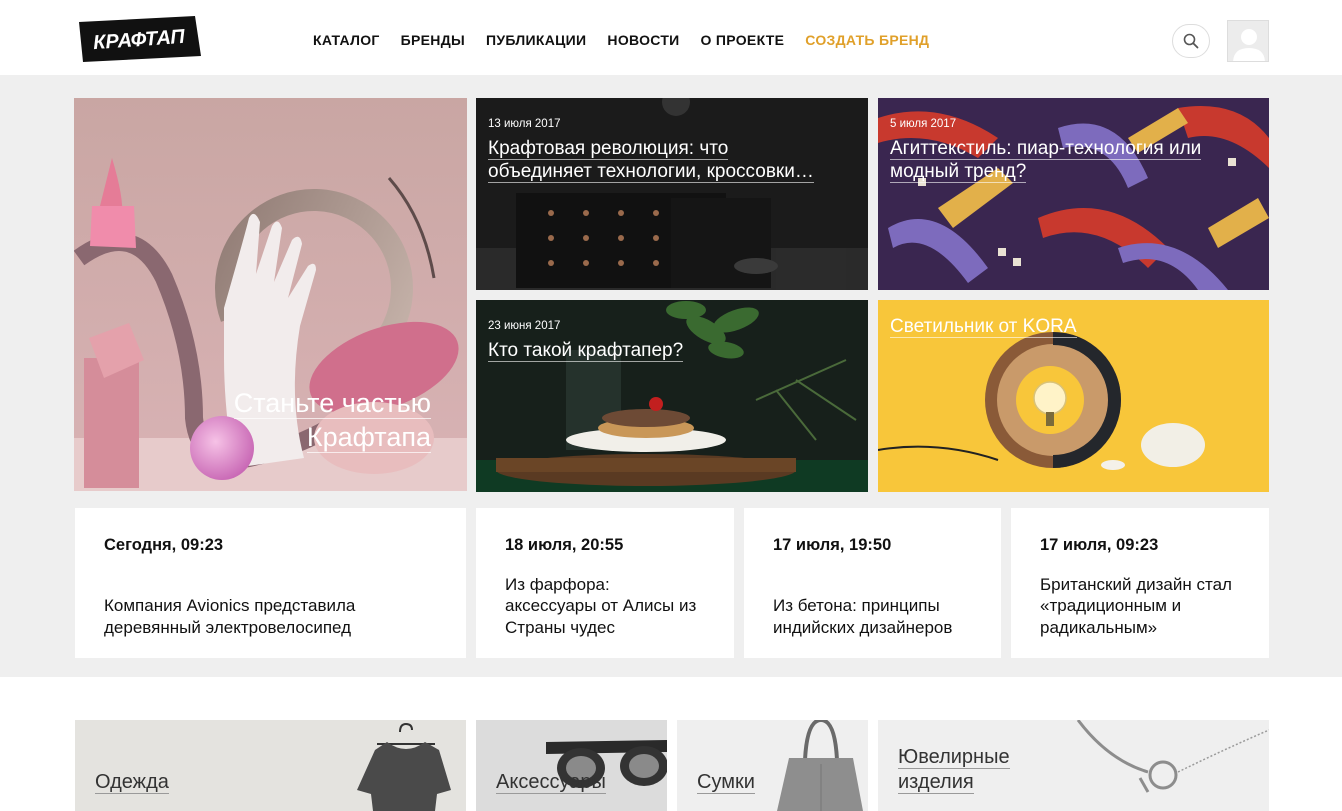 This screenshot has height=811, width=1342. What do you see at coordinates (606, 764) in the screenshot?
I see `glasses-image` at bounding box center [606, 764].